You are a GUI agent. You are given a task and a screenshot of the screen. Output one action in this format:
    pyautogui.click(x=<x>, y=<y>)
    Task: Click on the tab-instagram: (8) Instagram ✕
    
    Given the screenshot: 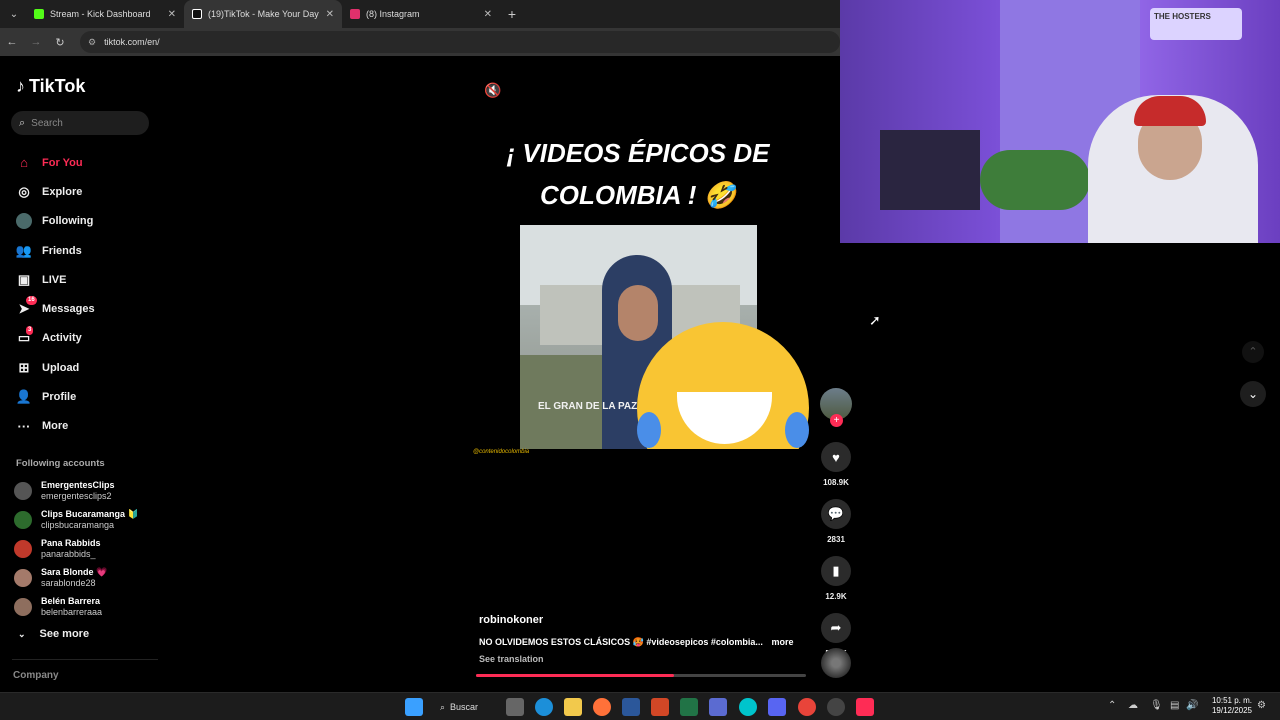 What is the action you would take?
    pyautogui.click(x=421, y=14)
    